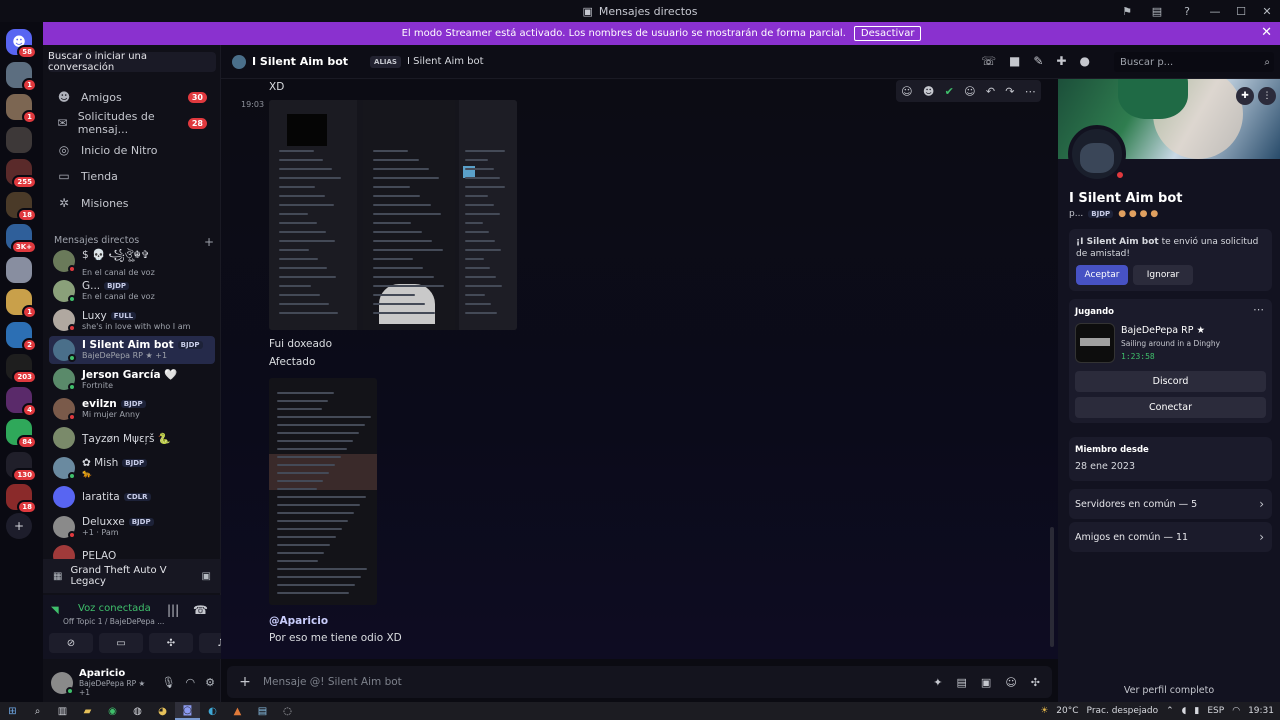  What do you see at coordinates (1184, 711) in the screenshot?
I see `volume-icon: ◖` at bounding box center [1184, 711].